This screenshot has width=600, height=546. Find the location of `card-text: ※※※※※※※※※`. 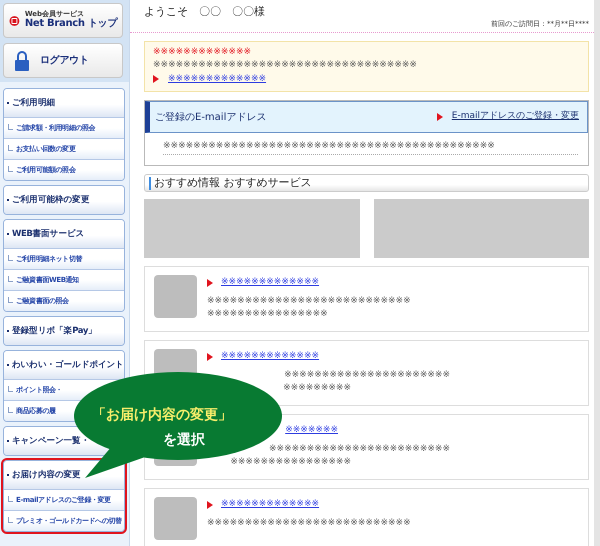

card-text: ※※※※※※※※※ is located at coordinates (317, 388).